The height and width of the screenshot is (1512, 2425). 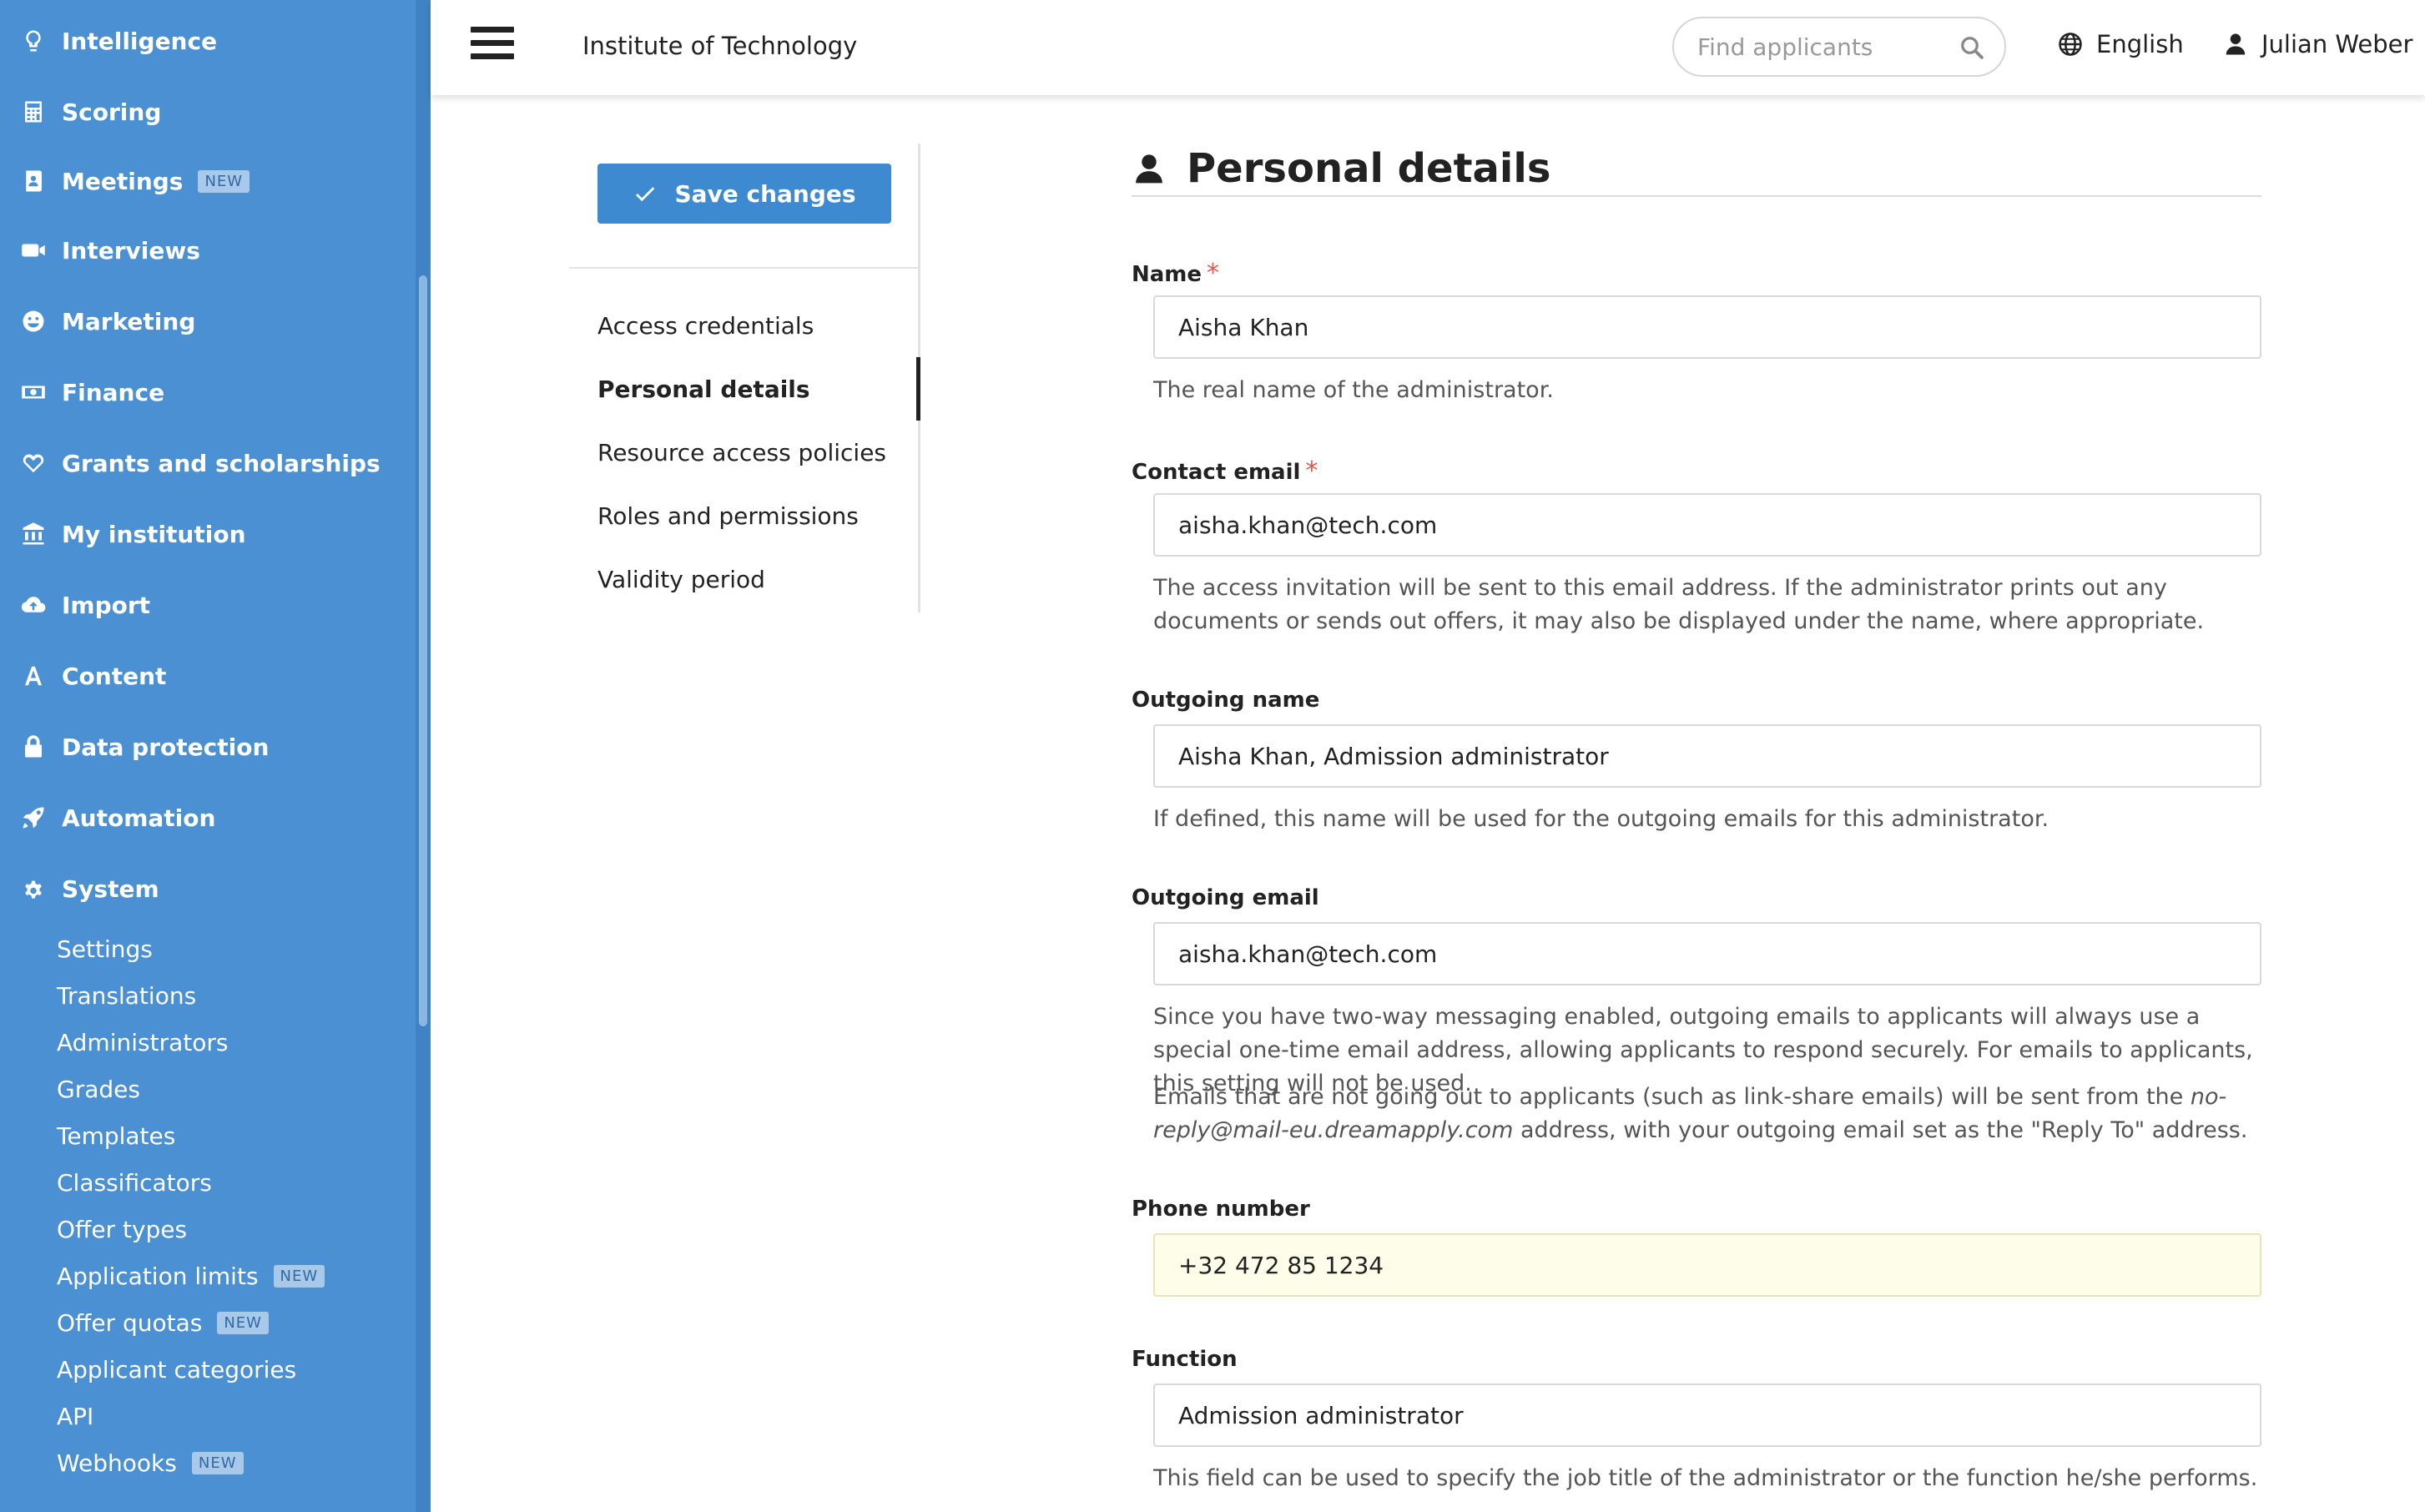 I want to click on sidebar-item-data-protection: Data protection, so click(x=144, y=747).